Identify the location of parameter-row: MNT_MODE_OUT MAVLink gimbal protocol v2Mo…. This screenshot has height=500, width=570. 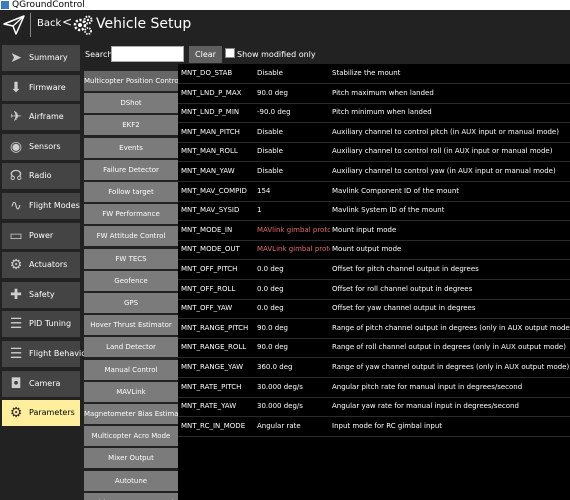
(374, 250).